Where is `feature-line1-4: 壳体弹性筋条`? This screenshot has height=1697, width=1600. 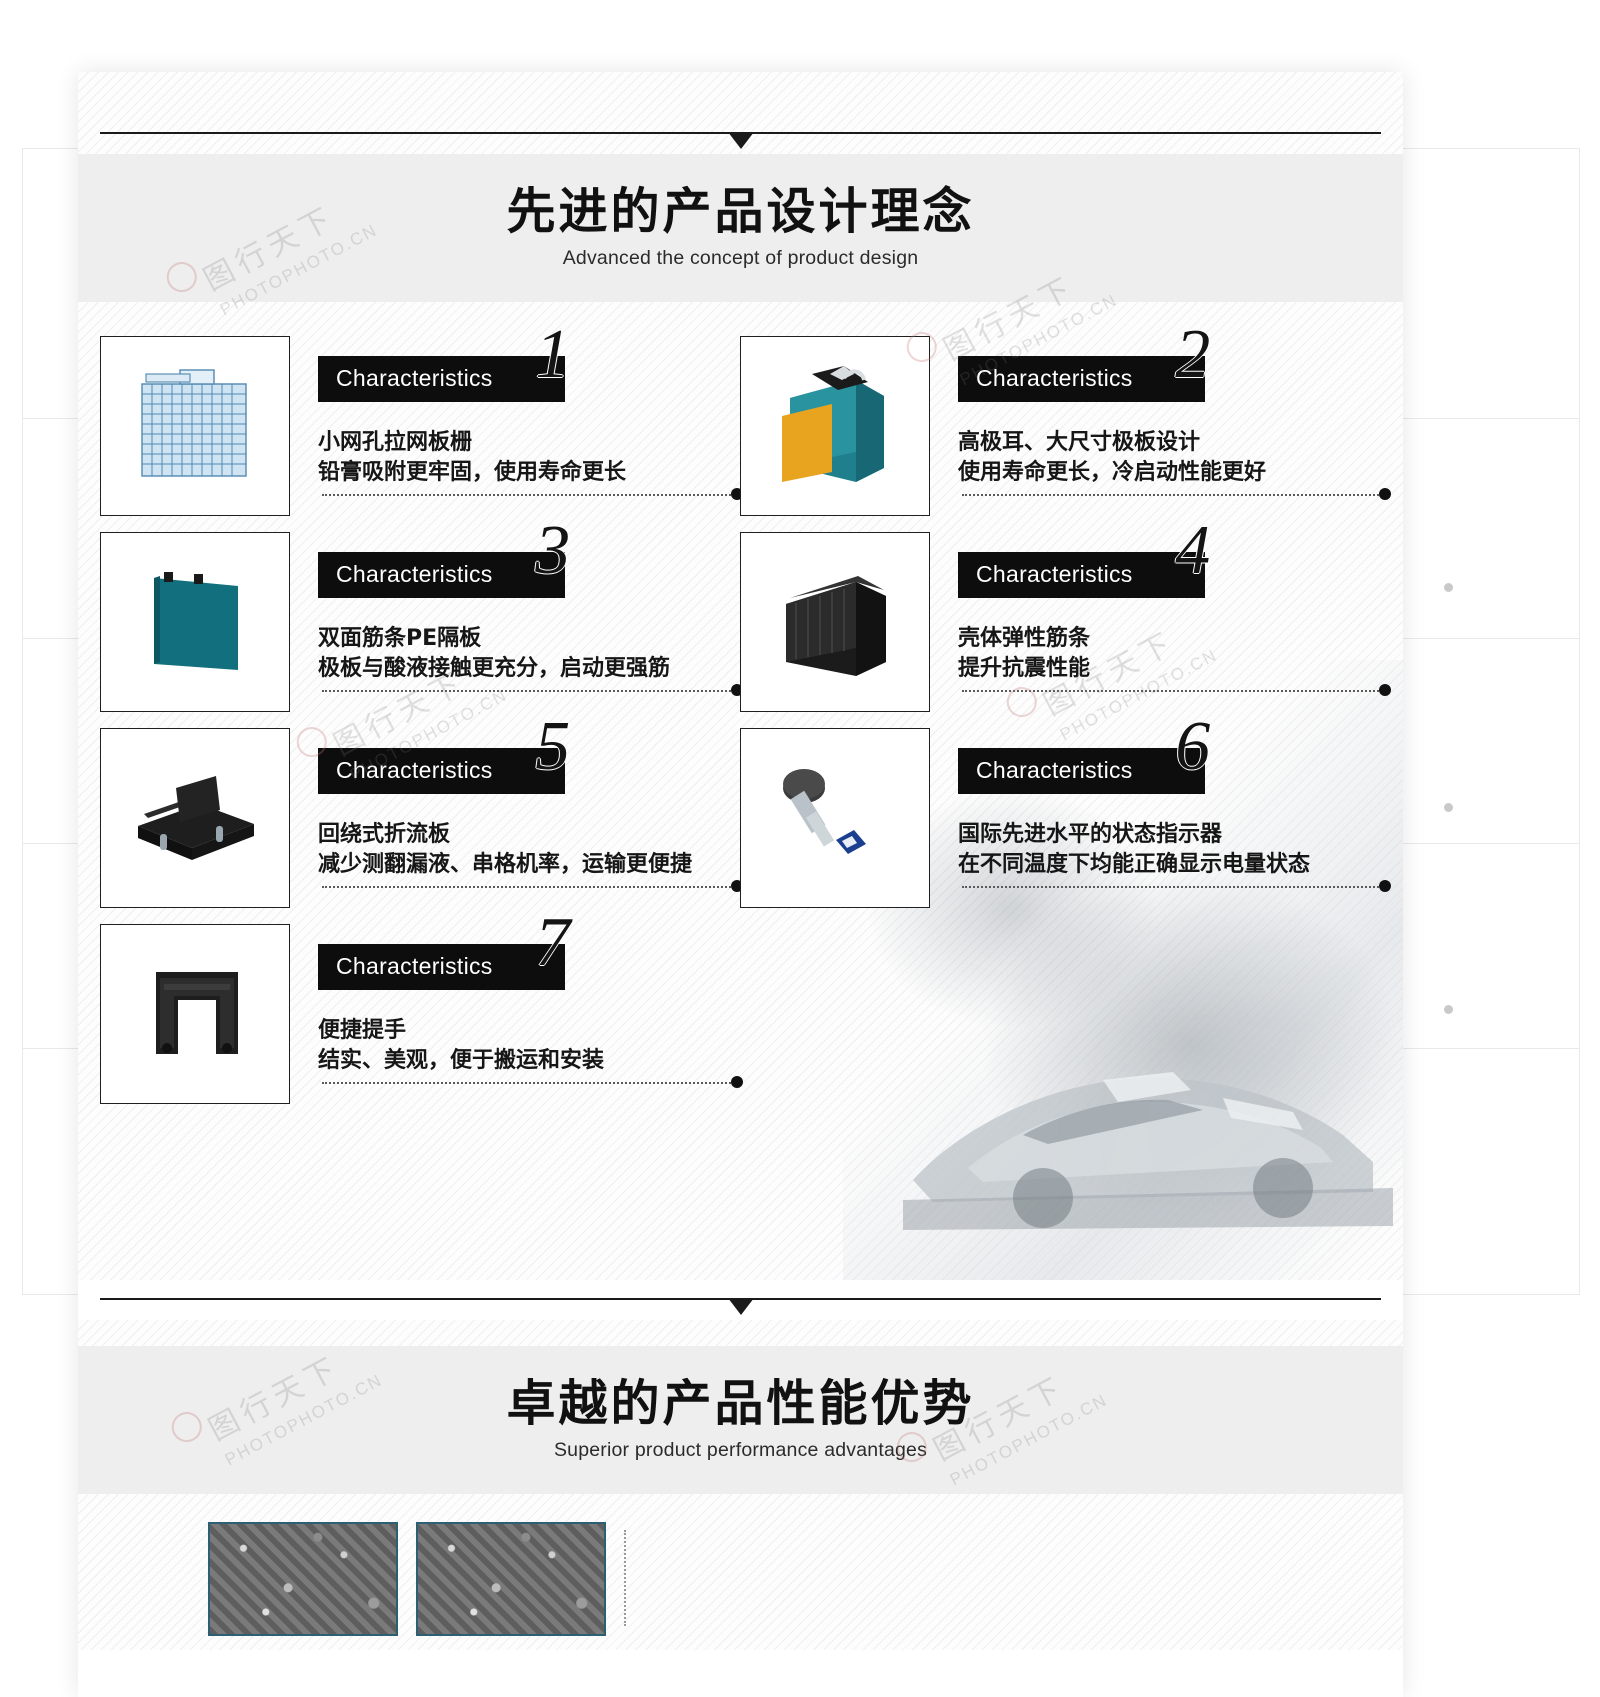
feature-line1-4: 壳体弹性筋条 is located at coordinates (1024, 638).